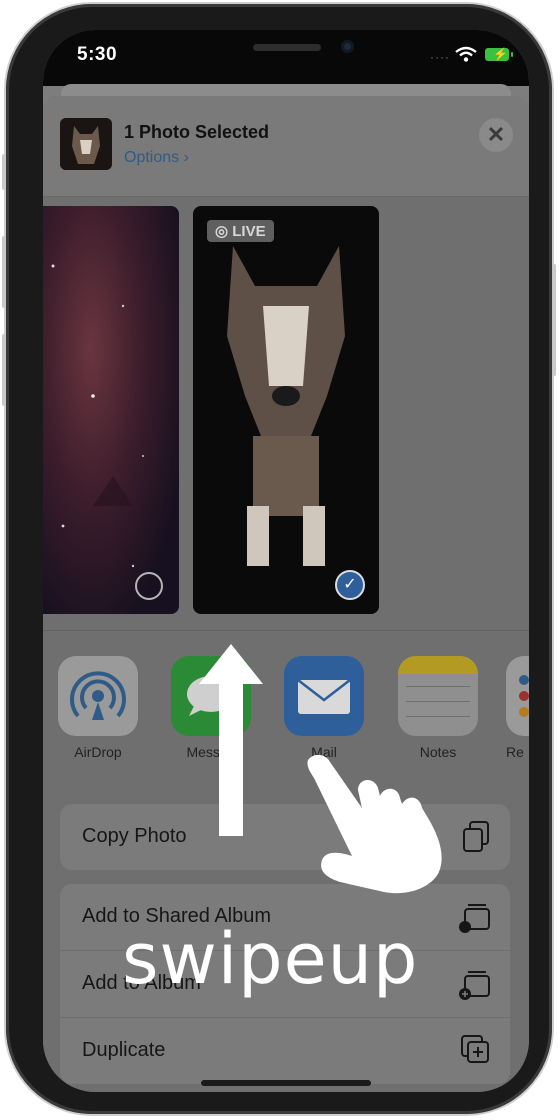 This screenshot has height=1120, width=560. I want to click on reminders-icon, so click(517, 696).